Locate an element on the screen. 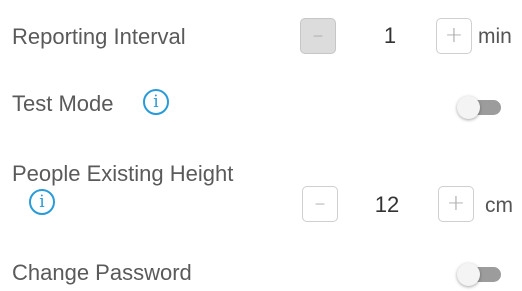  people-existing-height-value: 12 is located at coordinates (387, 205).